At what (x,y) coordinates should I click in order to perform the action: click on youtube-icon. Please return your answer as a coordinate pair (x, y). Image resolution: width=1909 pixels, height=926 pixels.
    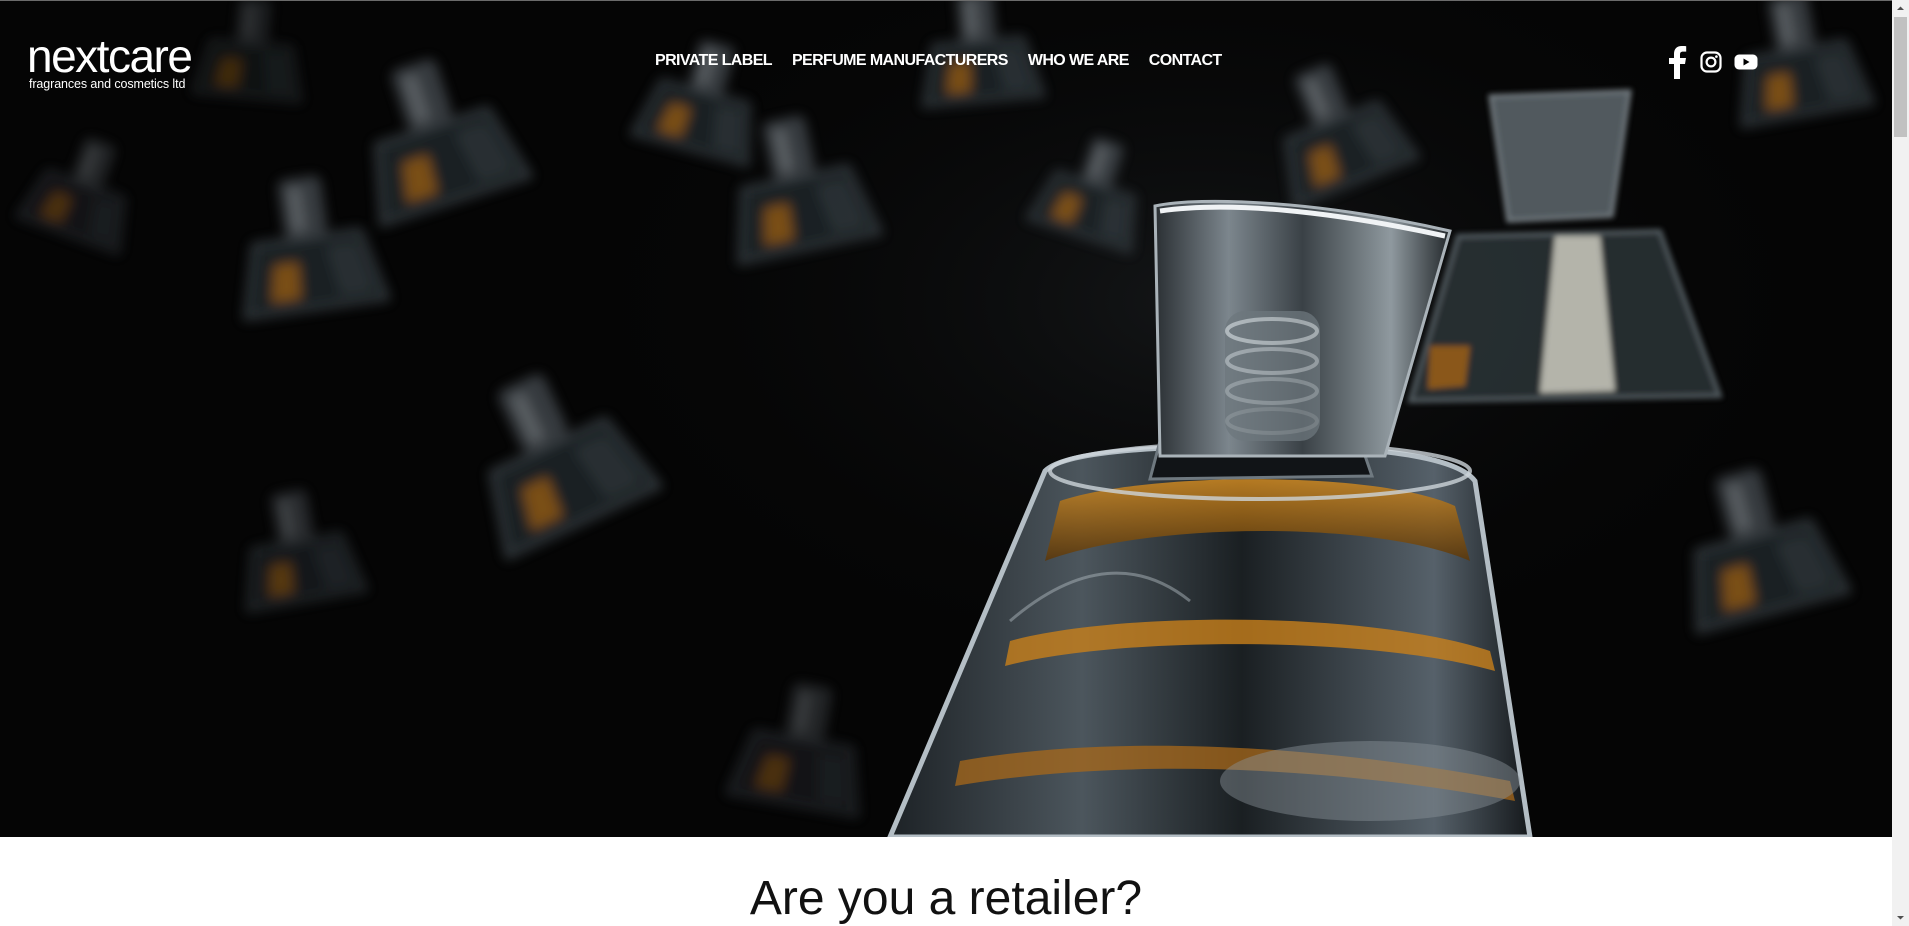
    Looking at the image, I should click on (1746, 64).